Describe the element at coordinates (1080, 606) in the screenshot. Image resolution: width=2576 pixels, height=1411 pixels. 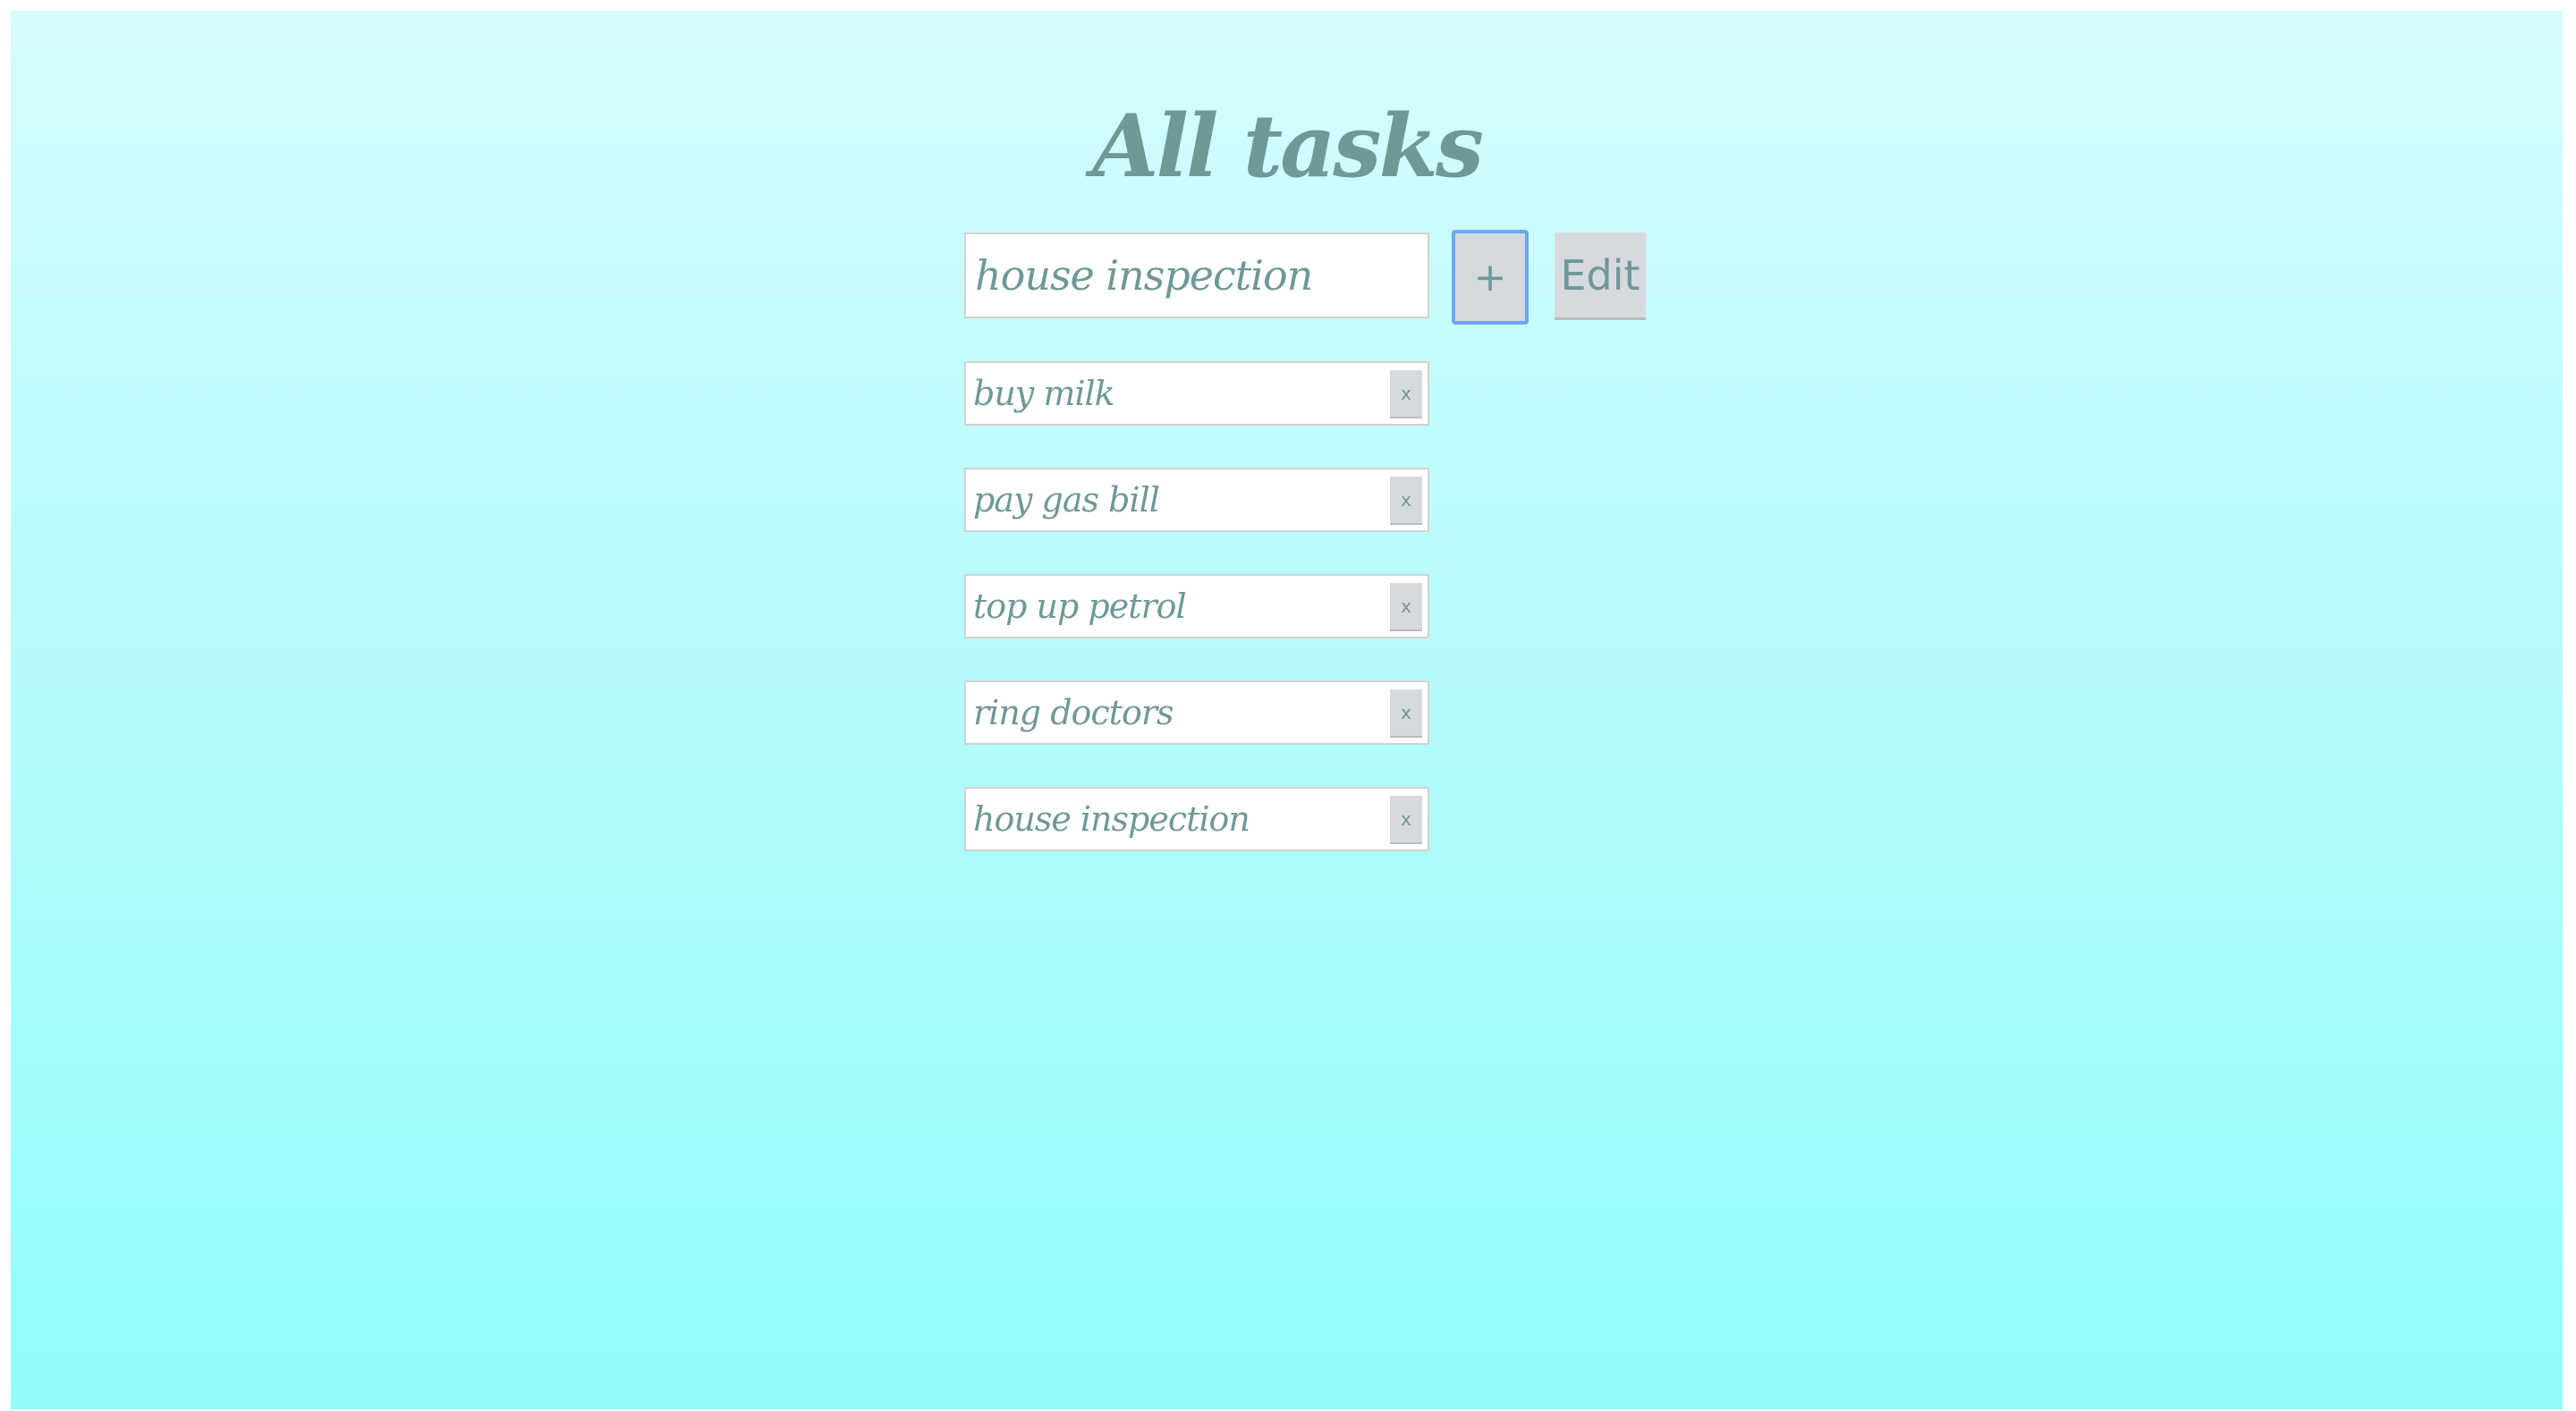
I see `task-label: top up petrol` at that location.